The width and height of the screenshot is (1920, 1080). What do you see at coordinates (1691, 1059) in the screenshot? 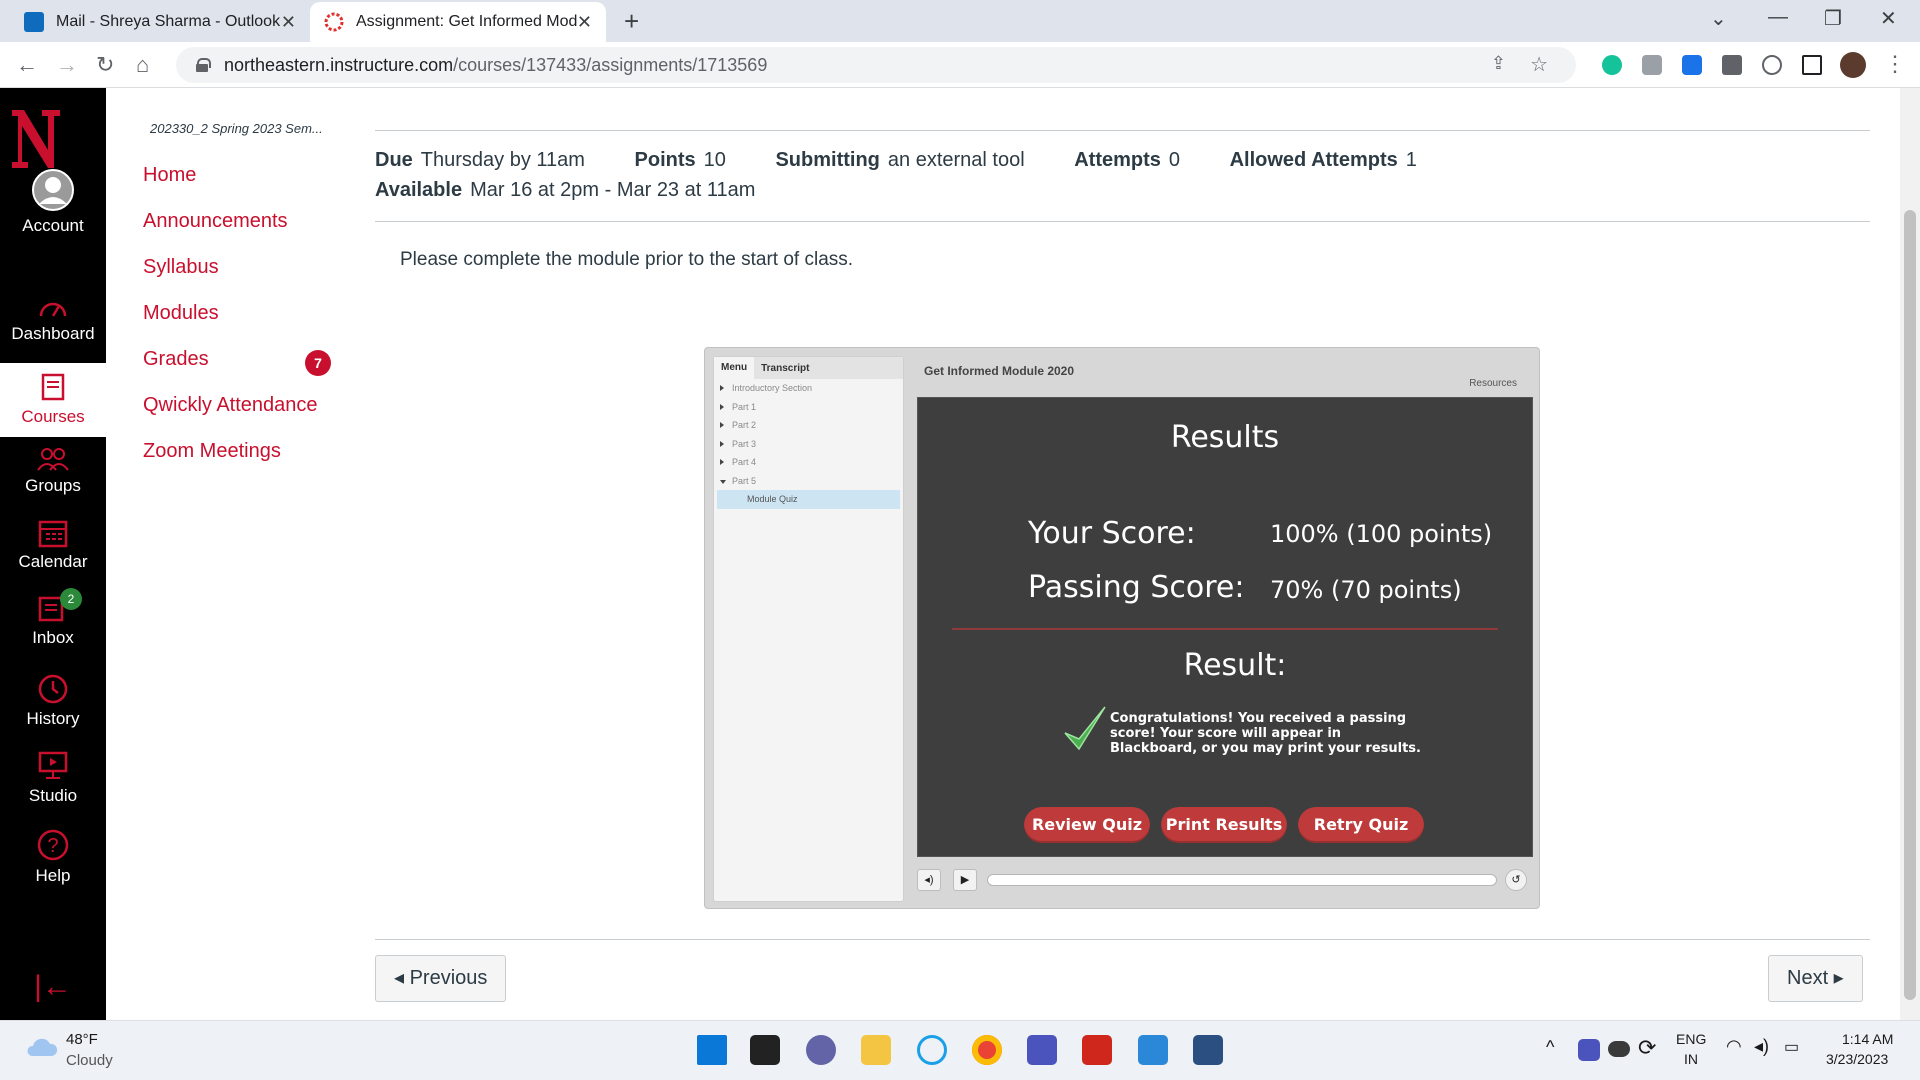
I see `language-region: IN` at bounding box center [1691, 1059].